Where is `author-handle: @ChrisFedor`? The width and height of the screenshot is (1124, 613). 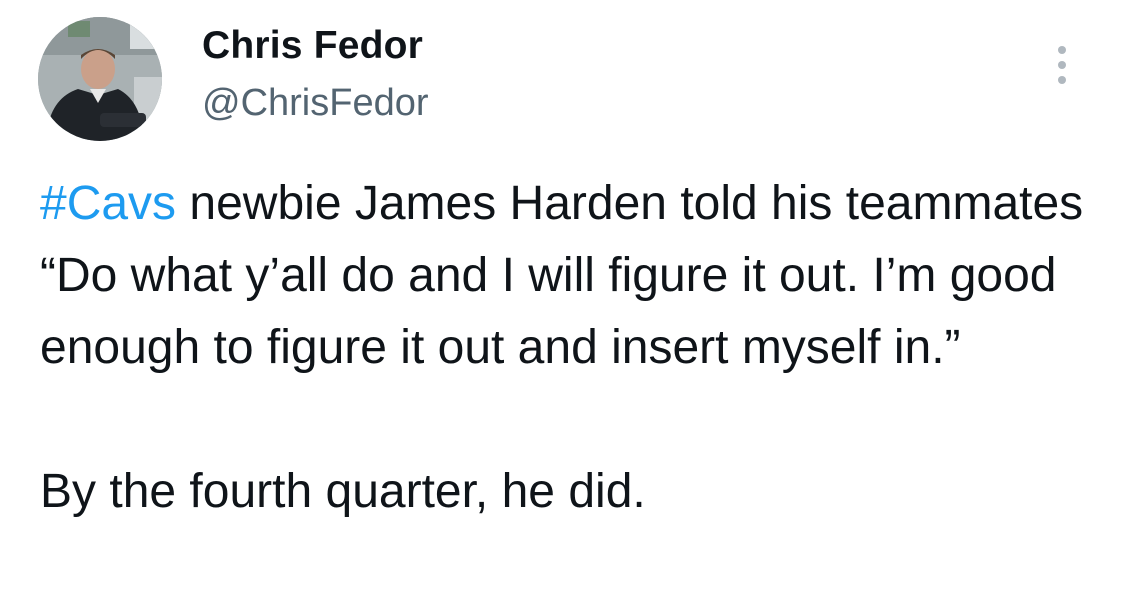 author-handle: @ChrisFedor is located at coordinates (315, 103).